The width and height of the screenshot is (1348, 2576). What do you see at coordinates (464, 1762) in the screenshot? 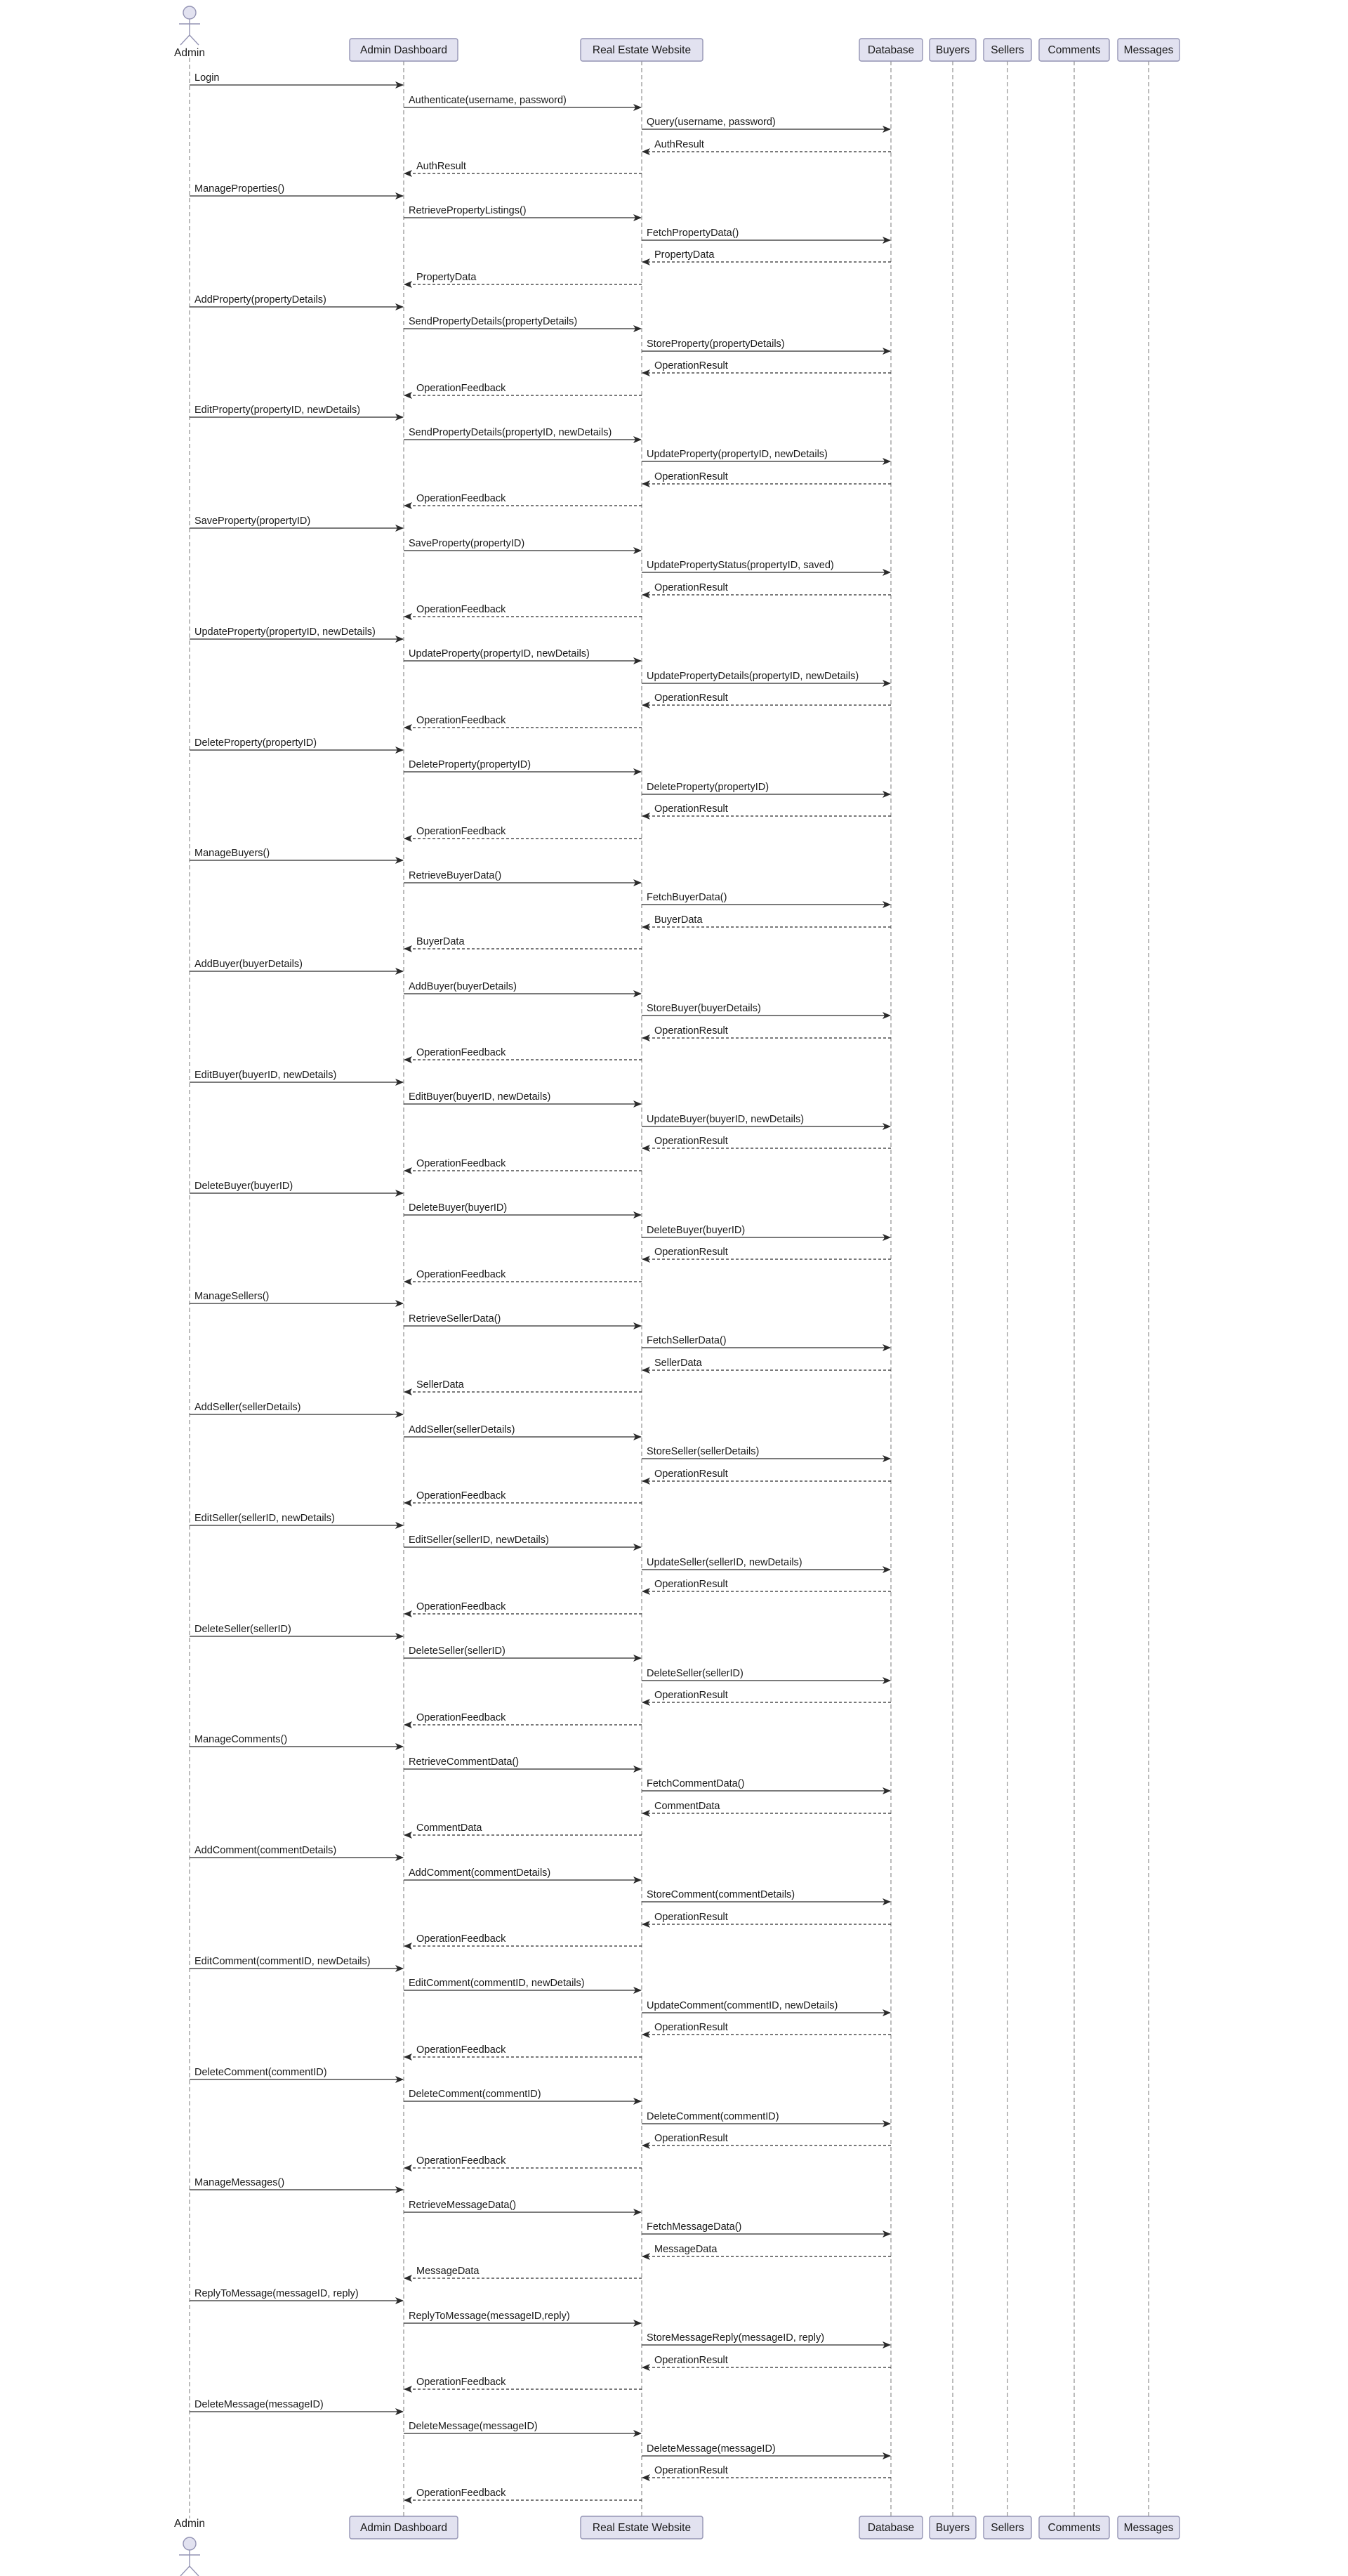
I see `message-label: RetrieveCommentData()` at bounding box center [464, 1762].